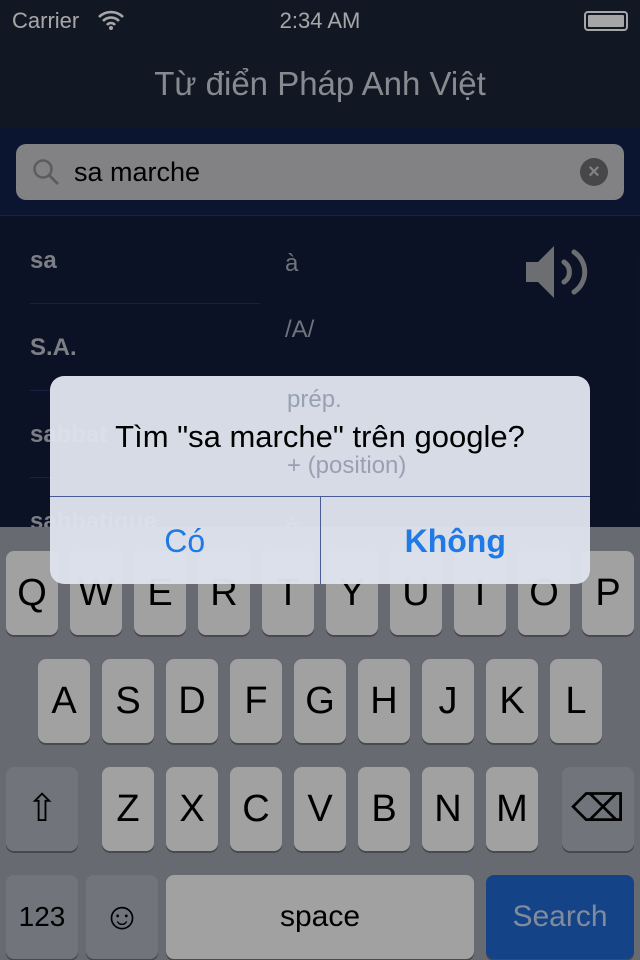 The width and height of the screenshot is (640, 960). What do you see at coordinates (320, 436) in the screenshot?
I see `alert-message: Tìm "sa marche" trên google?` at bounding box center [320, 436].